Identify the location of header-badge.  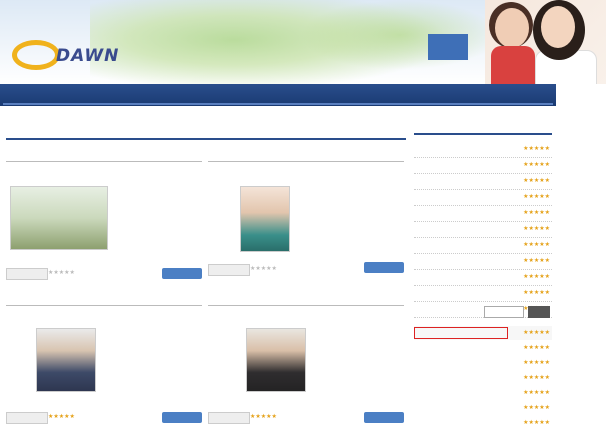
(448, 47).